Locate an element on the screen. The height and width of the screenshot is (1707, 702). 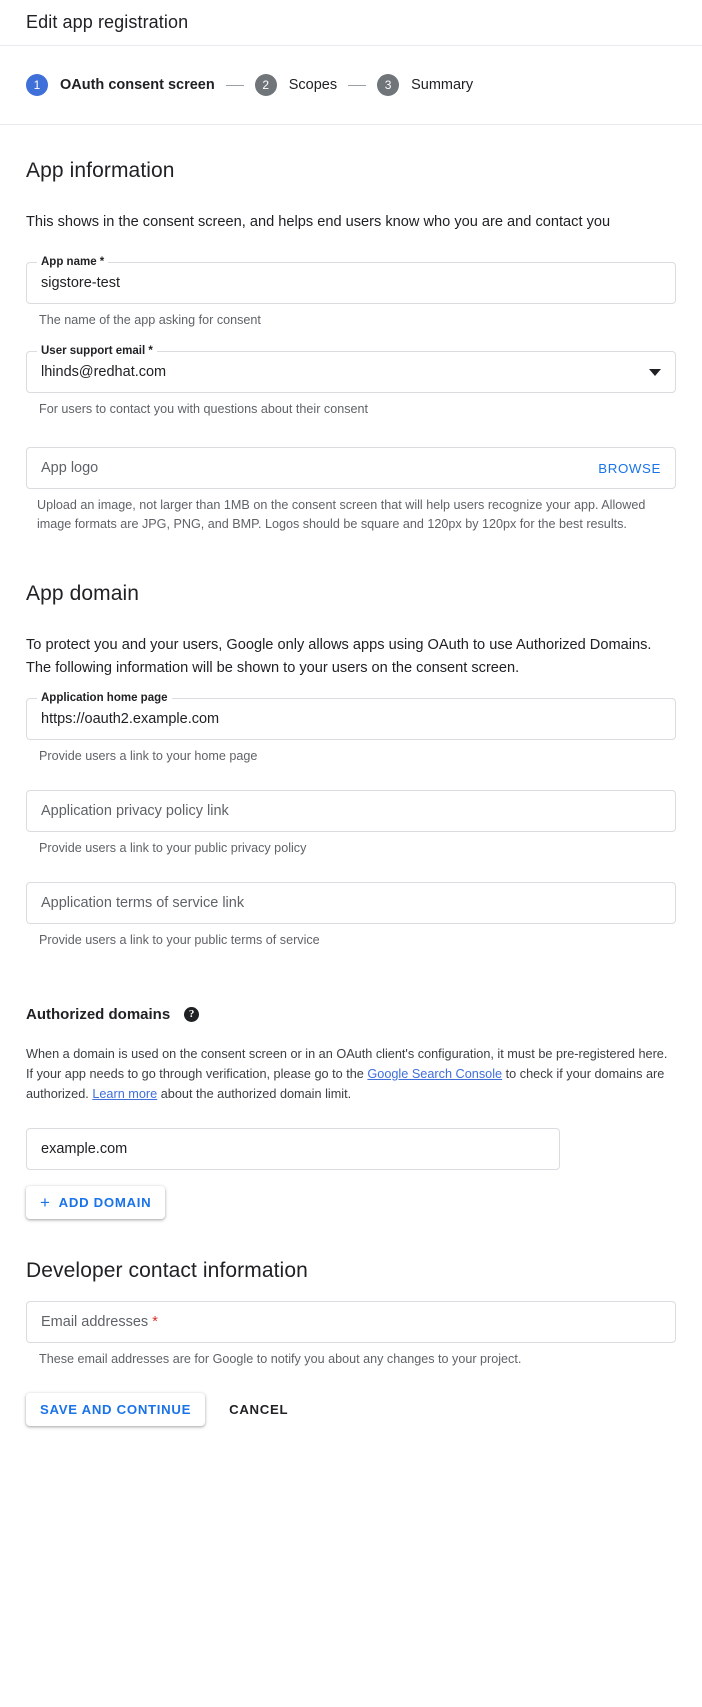
application-home-page-hint: Provide users a link to your home page is located at coordinates (148, 756).